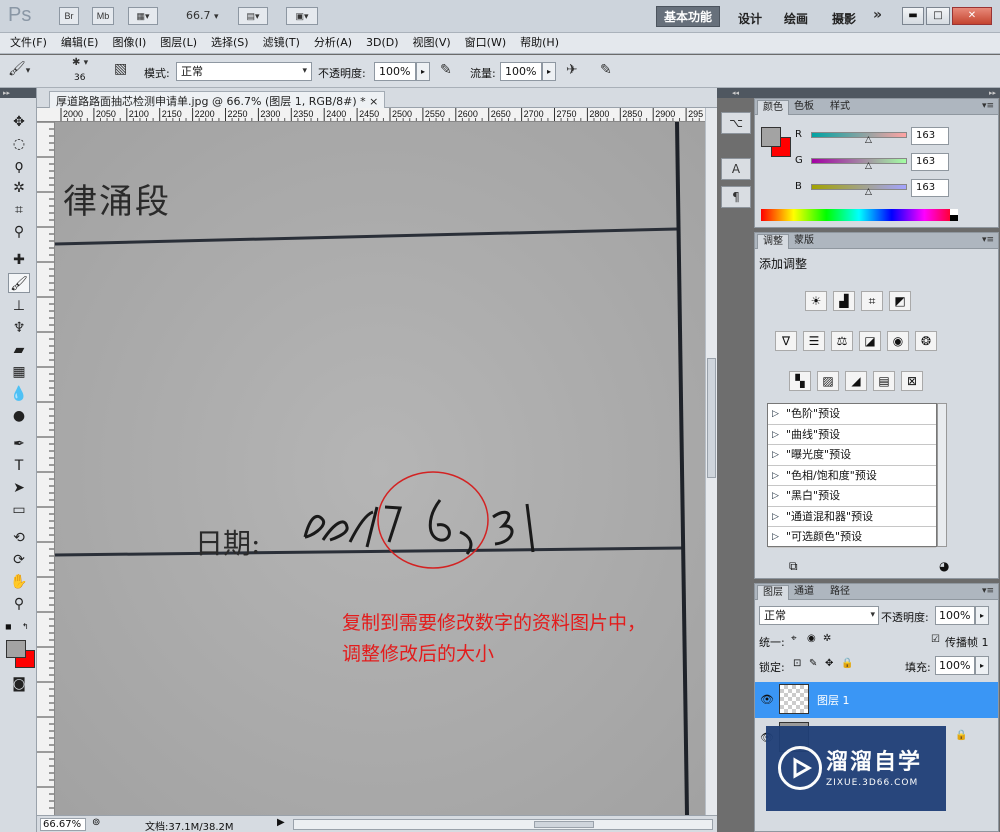 This screenshot has height=832, width=1000. Describe the element at coordinates (868, 140) in the screenshot. I see `red-slider-handle: △` at that location.